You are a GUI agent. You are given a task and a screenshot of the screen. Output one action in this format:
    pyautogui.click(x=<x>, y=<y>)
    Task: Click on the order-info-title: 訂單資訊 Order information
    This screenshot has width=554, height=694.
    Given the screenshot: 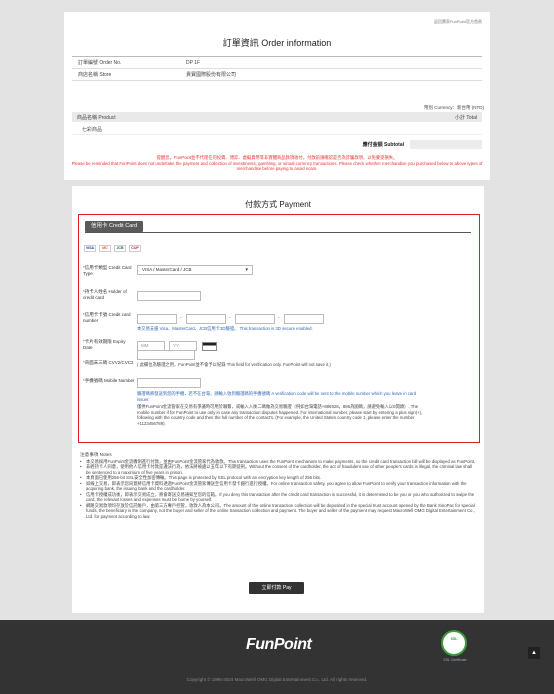 What is the action you would take?
    pyautogui.click(x=277, y=43)
    